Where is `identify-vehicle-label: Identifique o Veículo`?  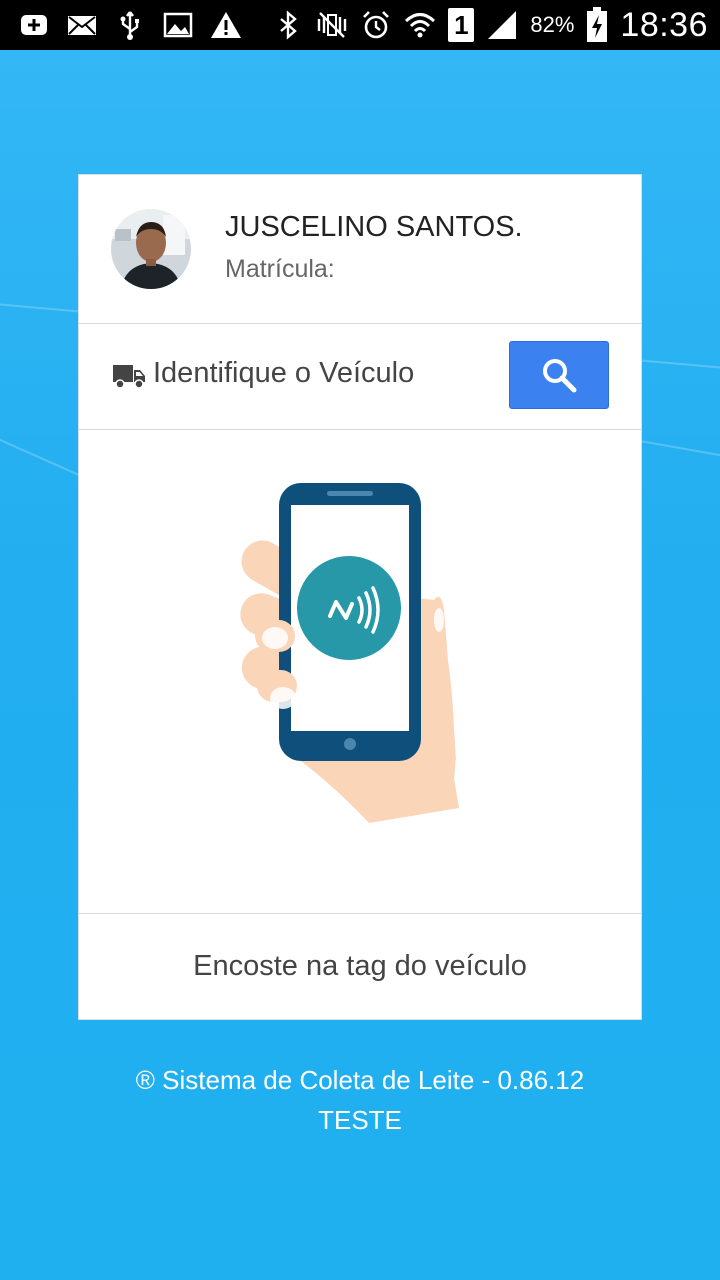 identify-vehicle-label: Identifique o Veículo is located at coordinates (284, 373).